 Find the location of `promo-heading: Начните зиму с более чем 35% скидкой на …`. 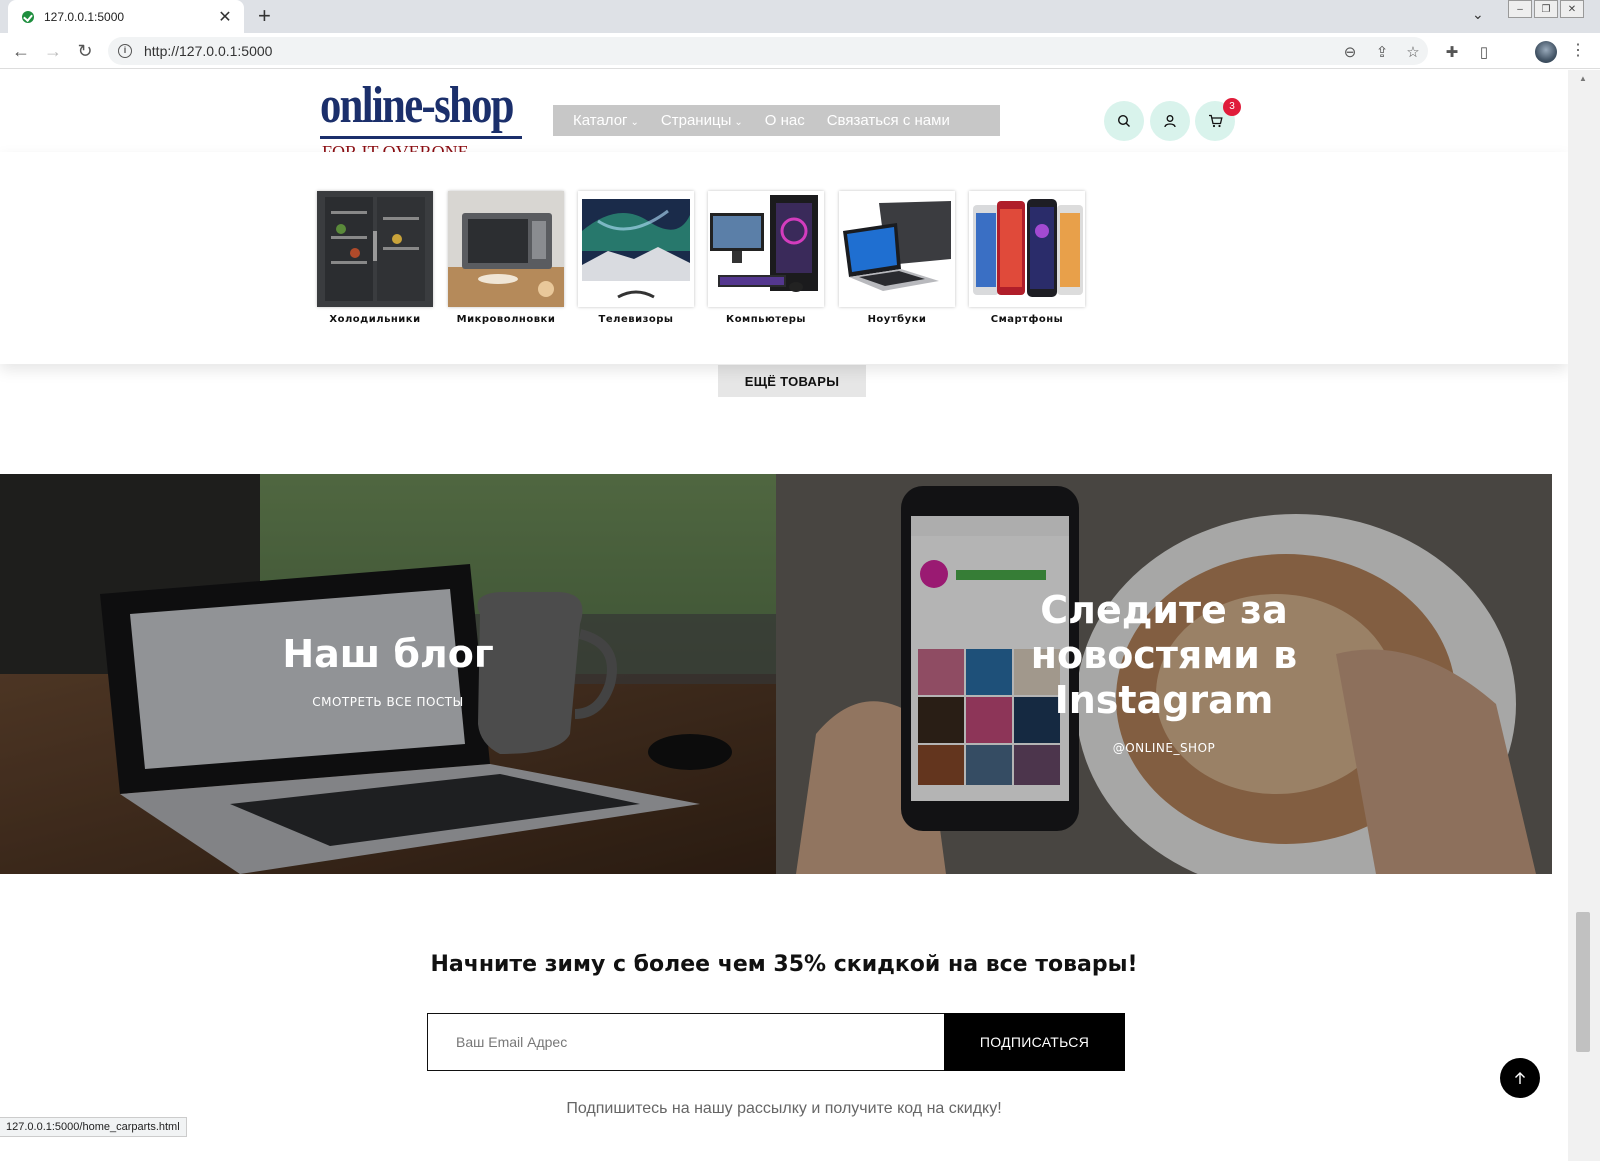

promo-heading: Начните зиму с более чем 35% скидкой на … is located at coordinates (784, 964).